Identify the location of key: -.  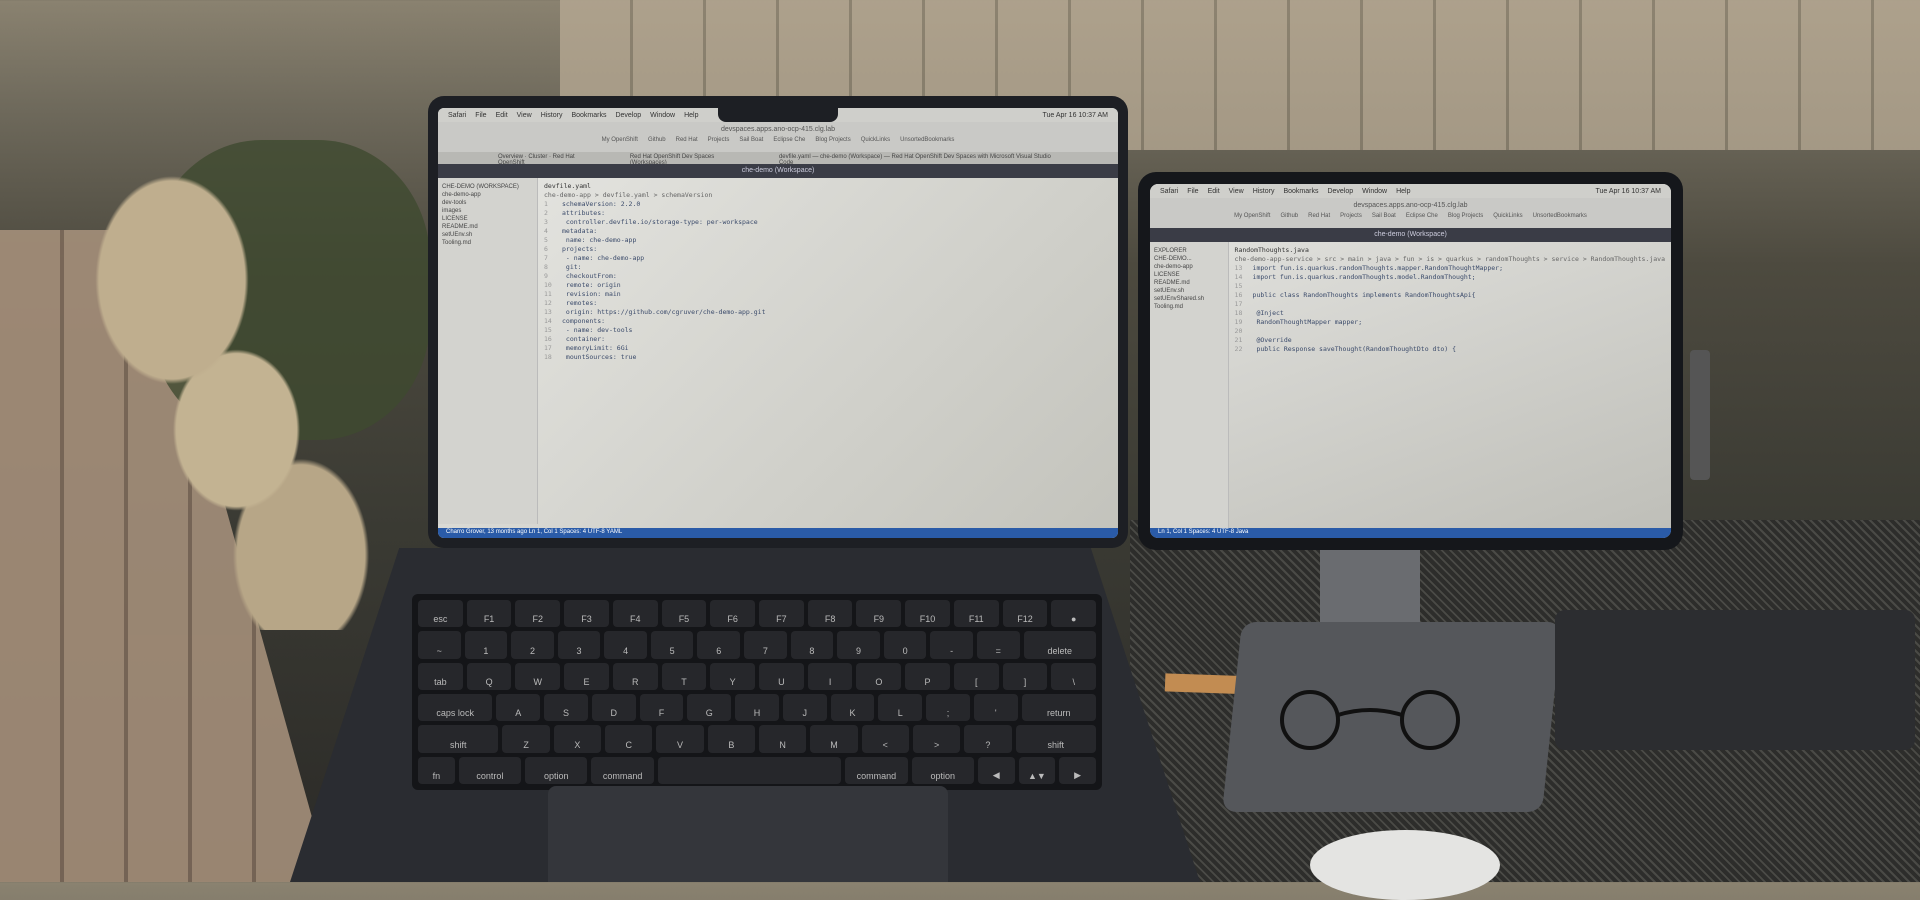
(951, 645).